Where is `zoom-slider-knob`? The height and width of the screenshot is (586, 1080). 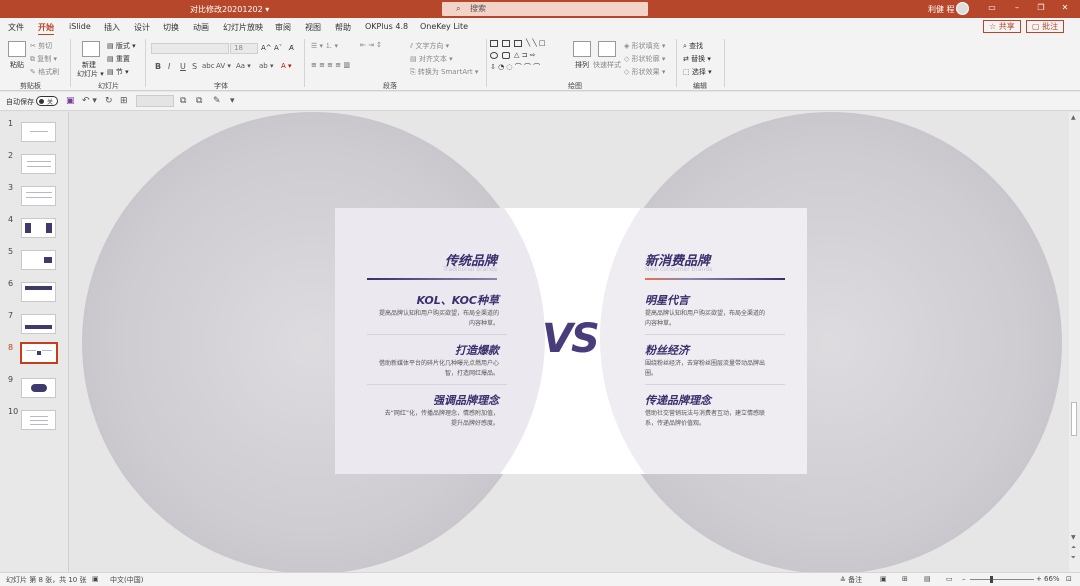
zoom-slider-knob is located at coordinates (991, 579).